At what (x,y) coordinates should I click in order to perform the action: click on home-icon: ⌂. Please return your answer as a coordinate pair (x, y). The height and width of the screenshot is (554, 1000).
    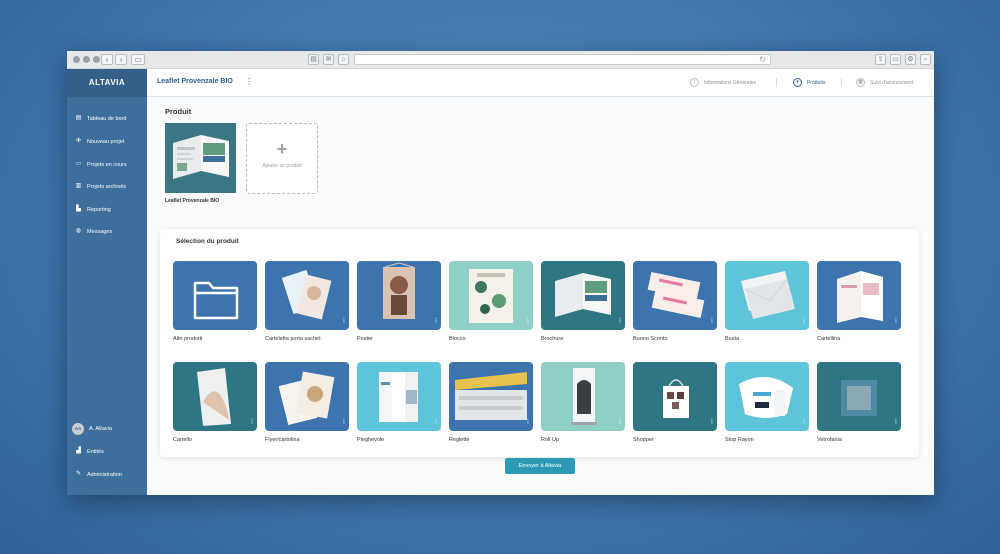
    Looking at the image, I should click on (343, 59).